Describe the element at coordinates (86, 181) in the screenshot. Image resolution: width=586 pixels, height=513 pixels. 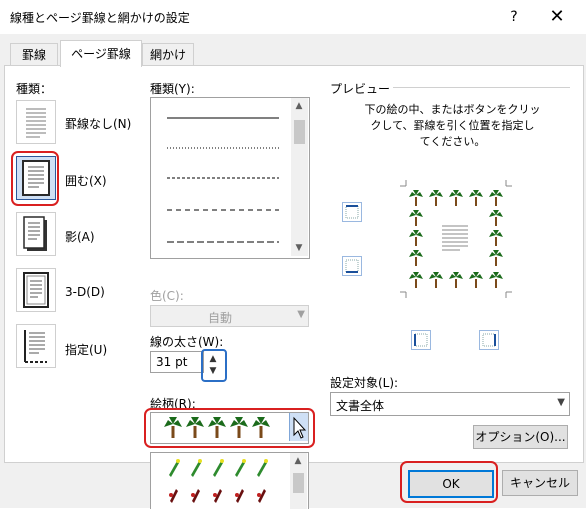
I see `setting-box-label: 囲む(X)` at that location.